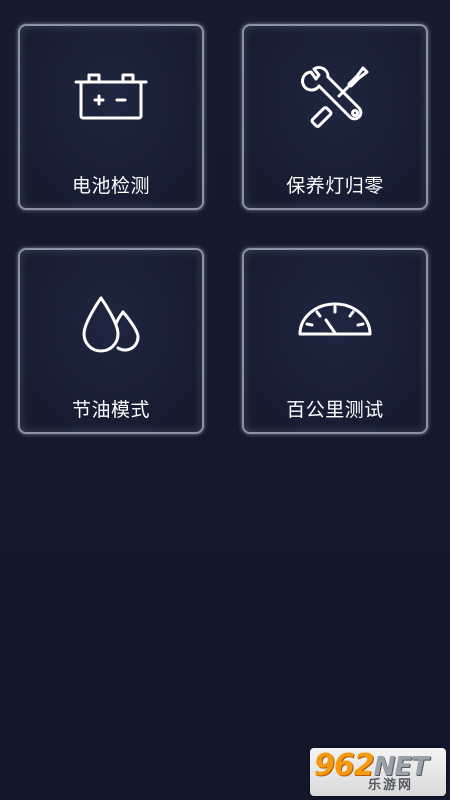 The height and width of the screenshot is (800, 450). Describe the element at coordinates (344, 765) in the screenshot. I see `watermark-digits: 962` at that location.